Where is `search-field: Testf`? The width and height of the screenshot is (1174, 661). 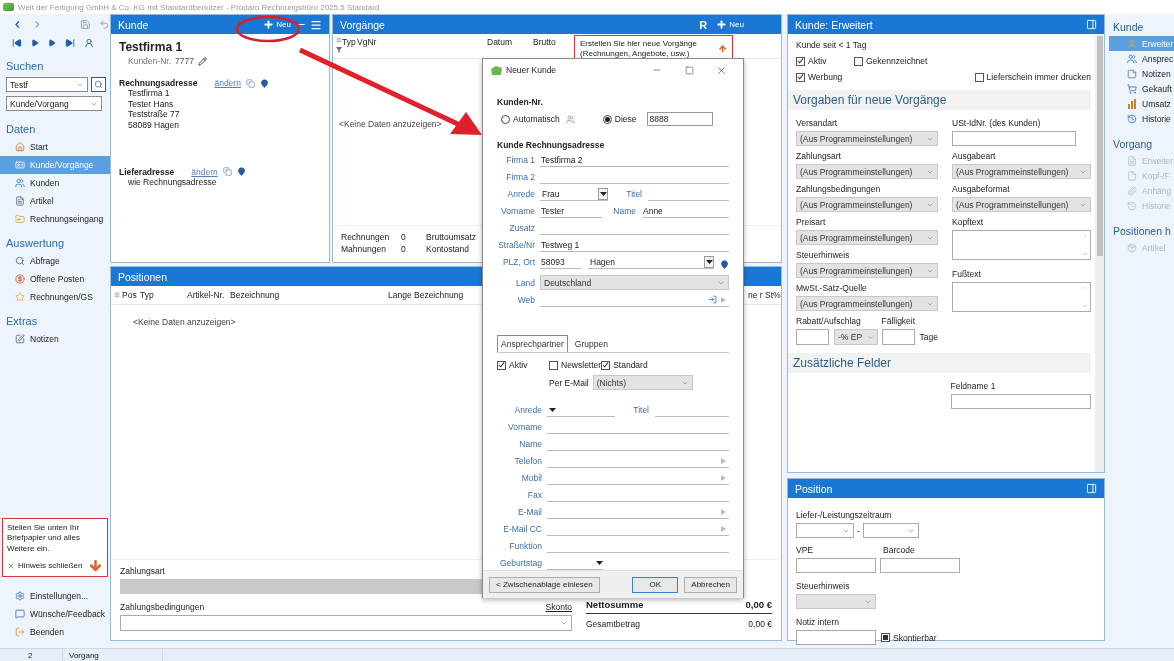
search-field: Testf is located at coordinates (47, 84).